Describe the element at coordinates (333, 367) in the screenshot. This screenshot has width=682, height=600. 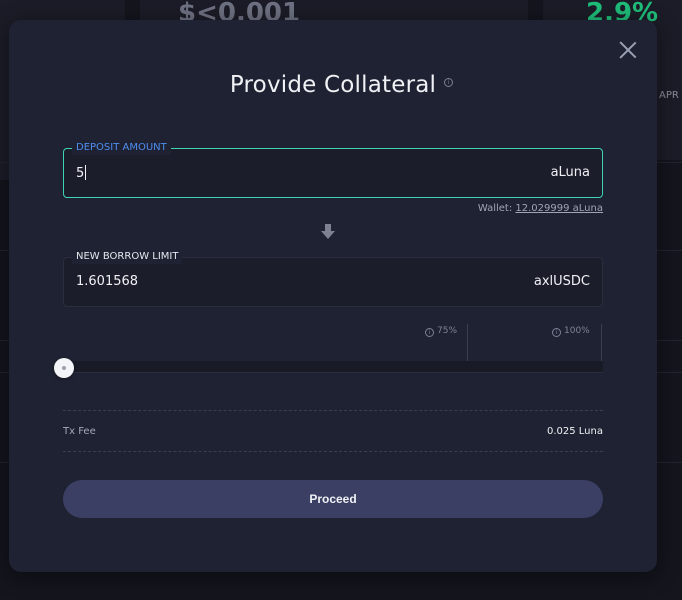
I see `slider-track` at that location.